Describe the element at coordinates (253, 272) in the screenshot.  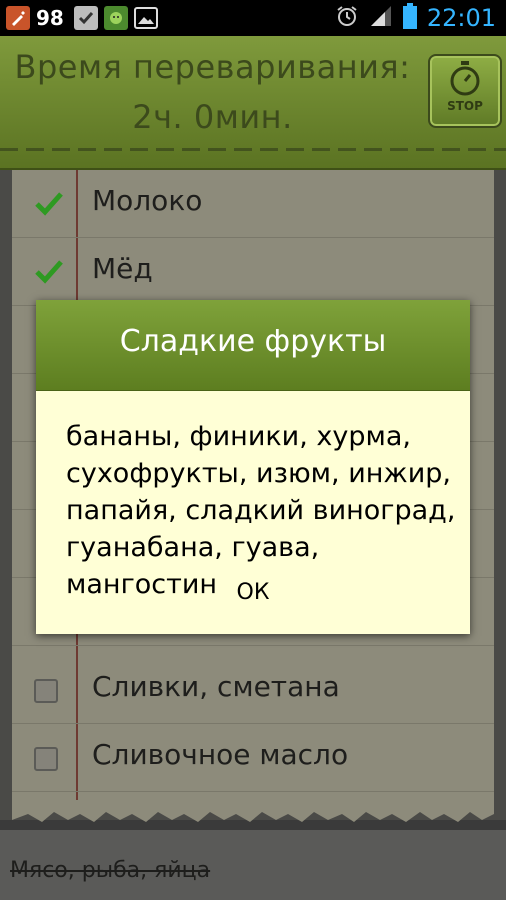
I see `list-item: Мёд` at that location.